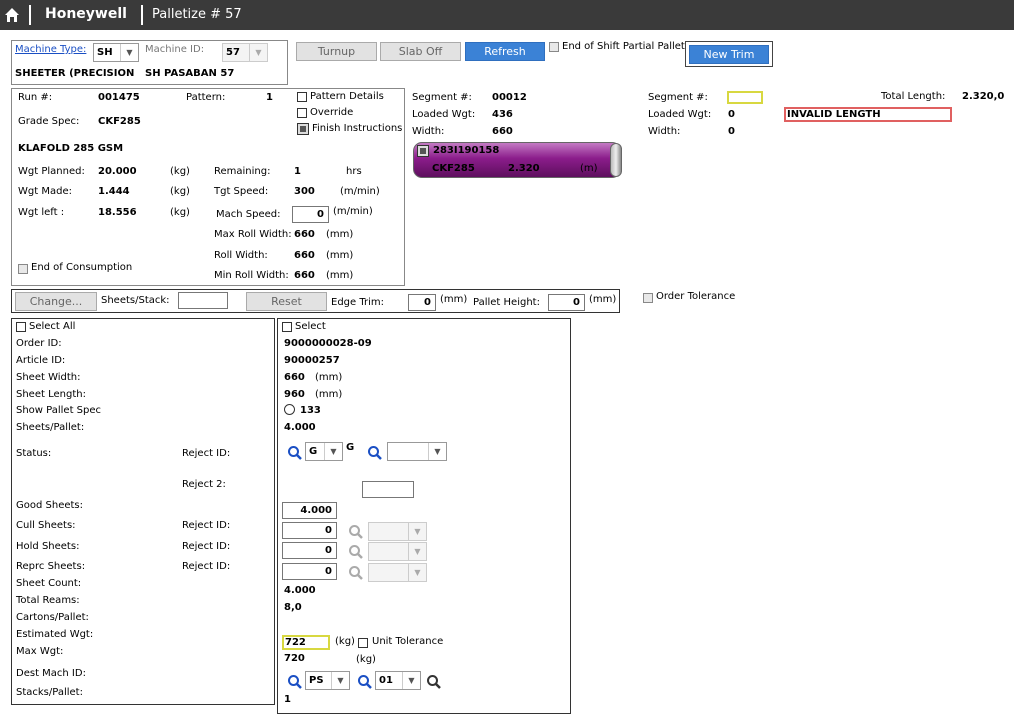  I want to click on good-sheets-label: Good Sheets:, so click(50, 505).